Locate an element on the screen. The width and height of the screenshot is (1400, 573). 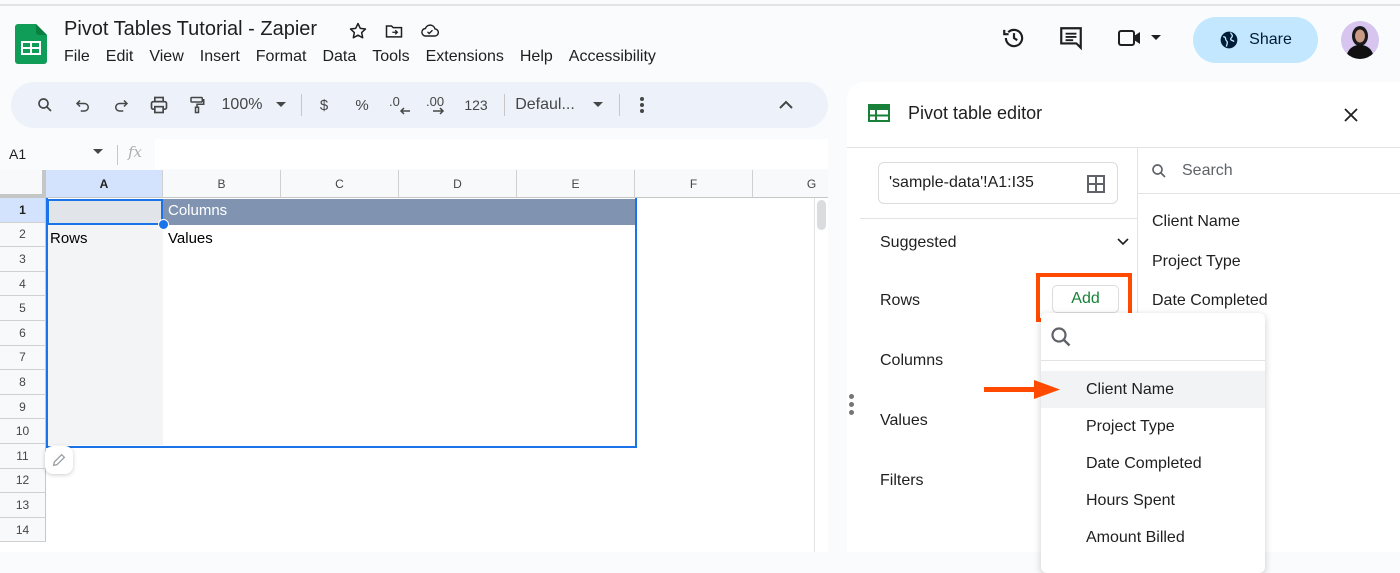
column-header-e: E is located at coordinates (576, 184).